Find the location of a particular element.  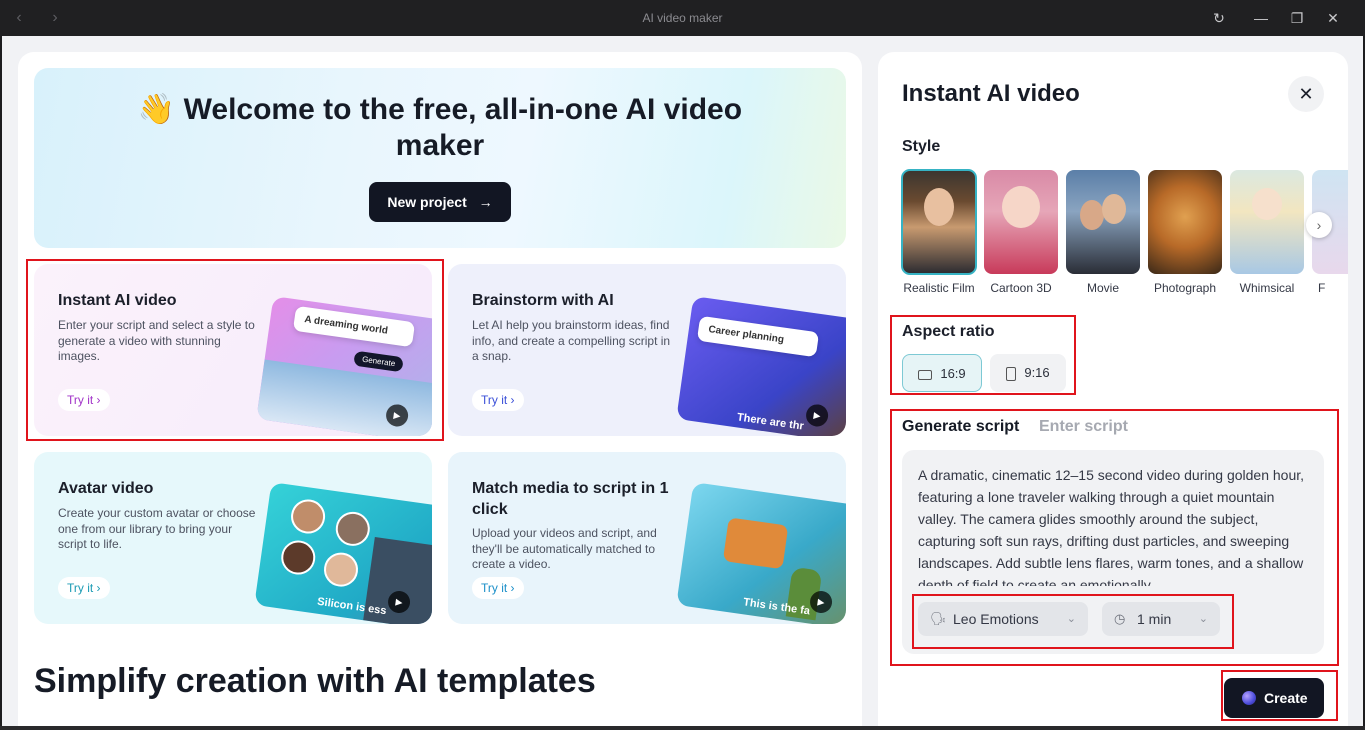

card-title: Avatar video is located at coordinates (106, 488).